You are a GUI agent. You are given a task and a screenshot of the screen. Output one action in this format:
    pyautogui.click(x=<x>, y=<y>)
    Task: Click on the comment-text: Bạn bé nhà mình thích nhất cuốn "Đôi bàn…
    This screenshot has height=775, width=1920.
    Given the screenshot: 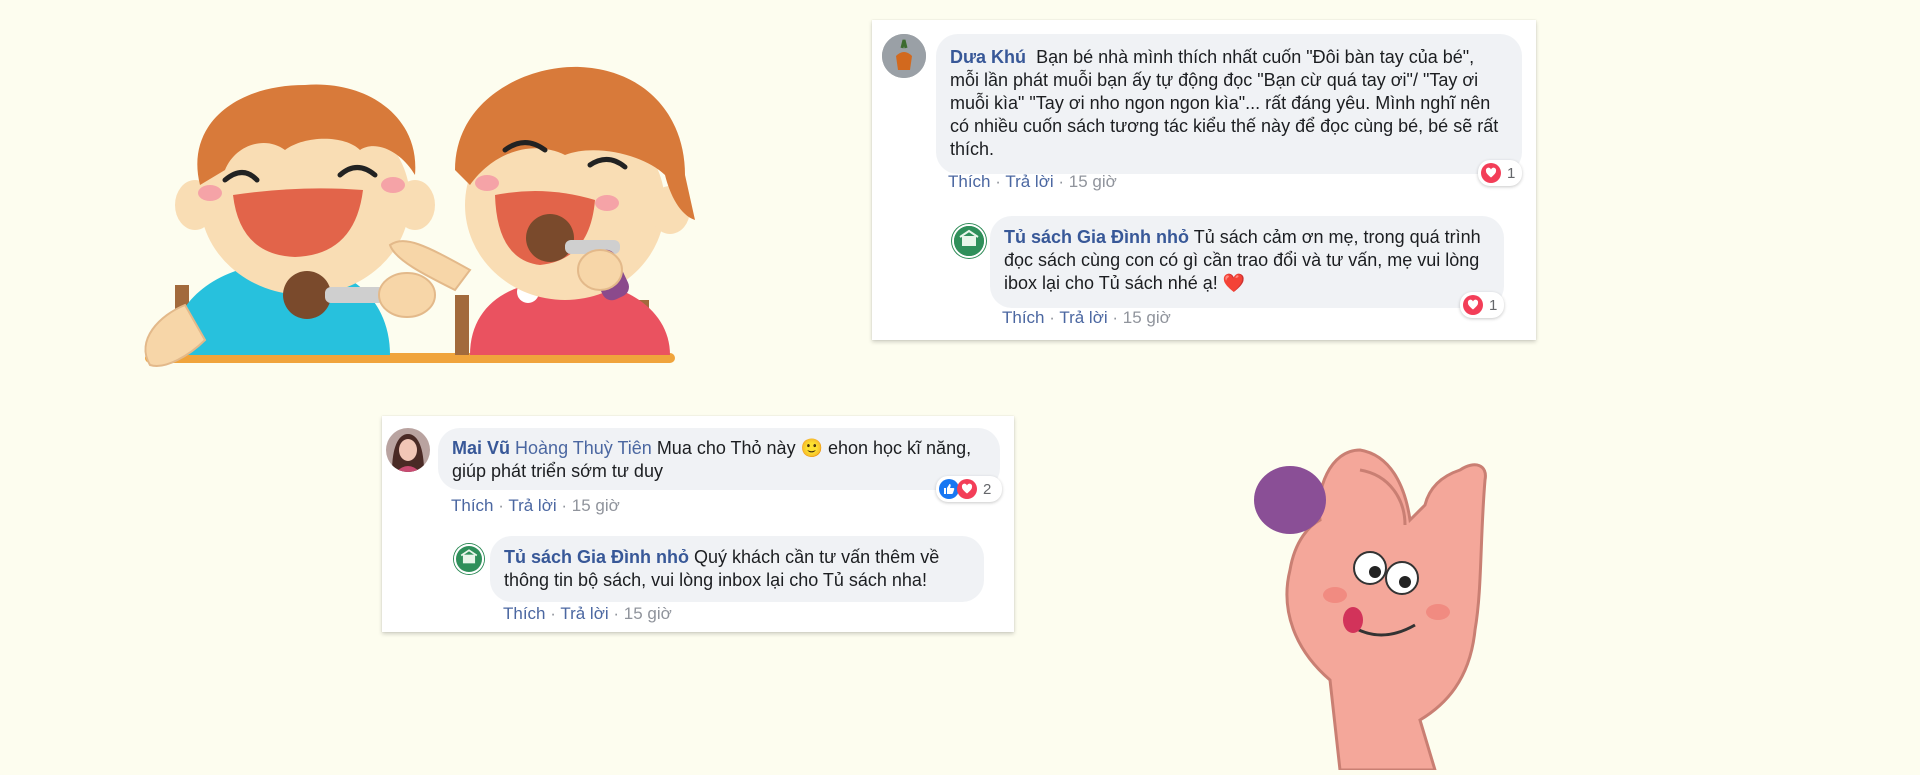 What is the action you would take?
    pyautogui.click(x=1224, y=103)
    